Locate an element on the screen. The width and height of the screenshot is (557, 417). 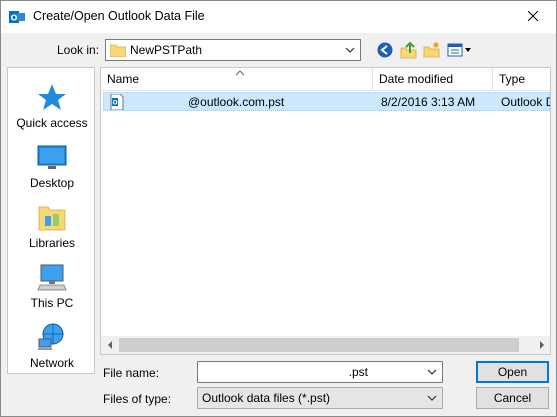
open-button: Open is located at coordinates (512, 372).